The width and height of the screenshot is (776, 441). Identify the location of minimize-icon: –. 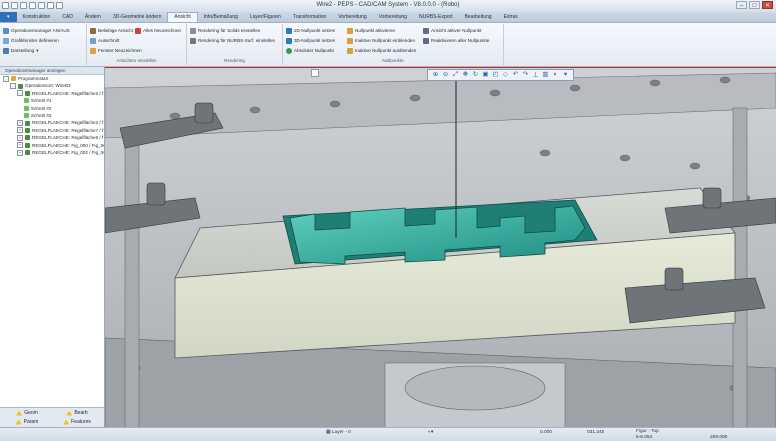
(741, 5).